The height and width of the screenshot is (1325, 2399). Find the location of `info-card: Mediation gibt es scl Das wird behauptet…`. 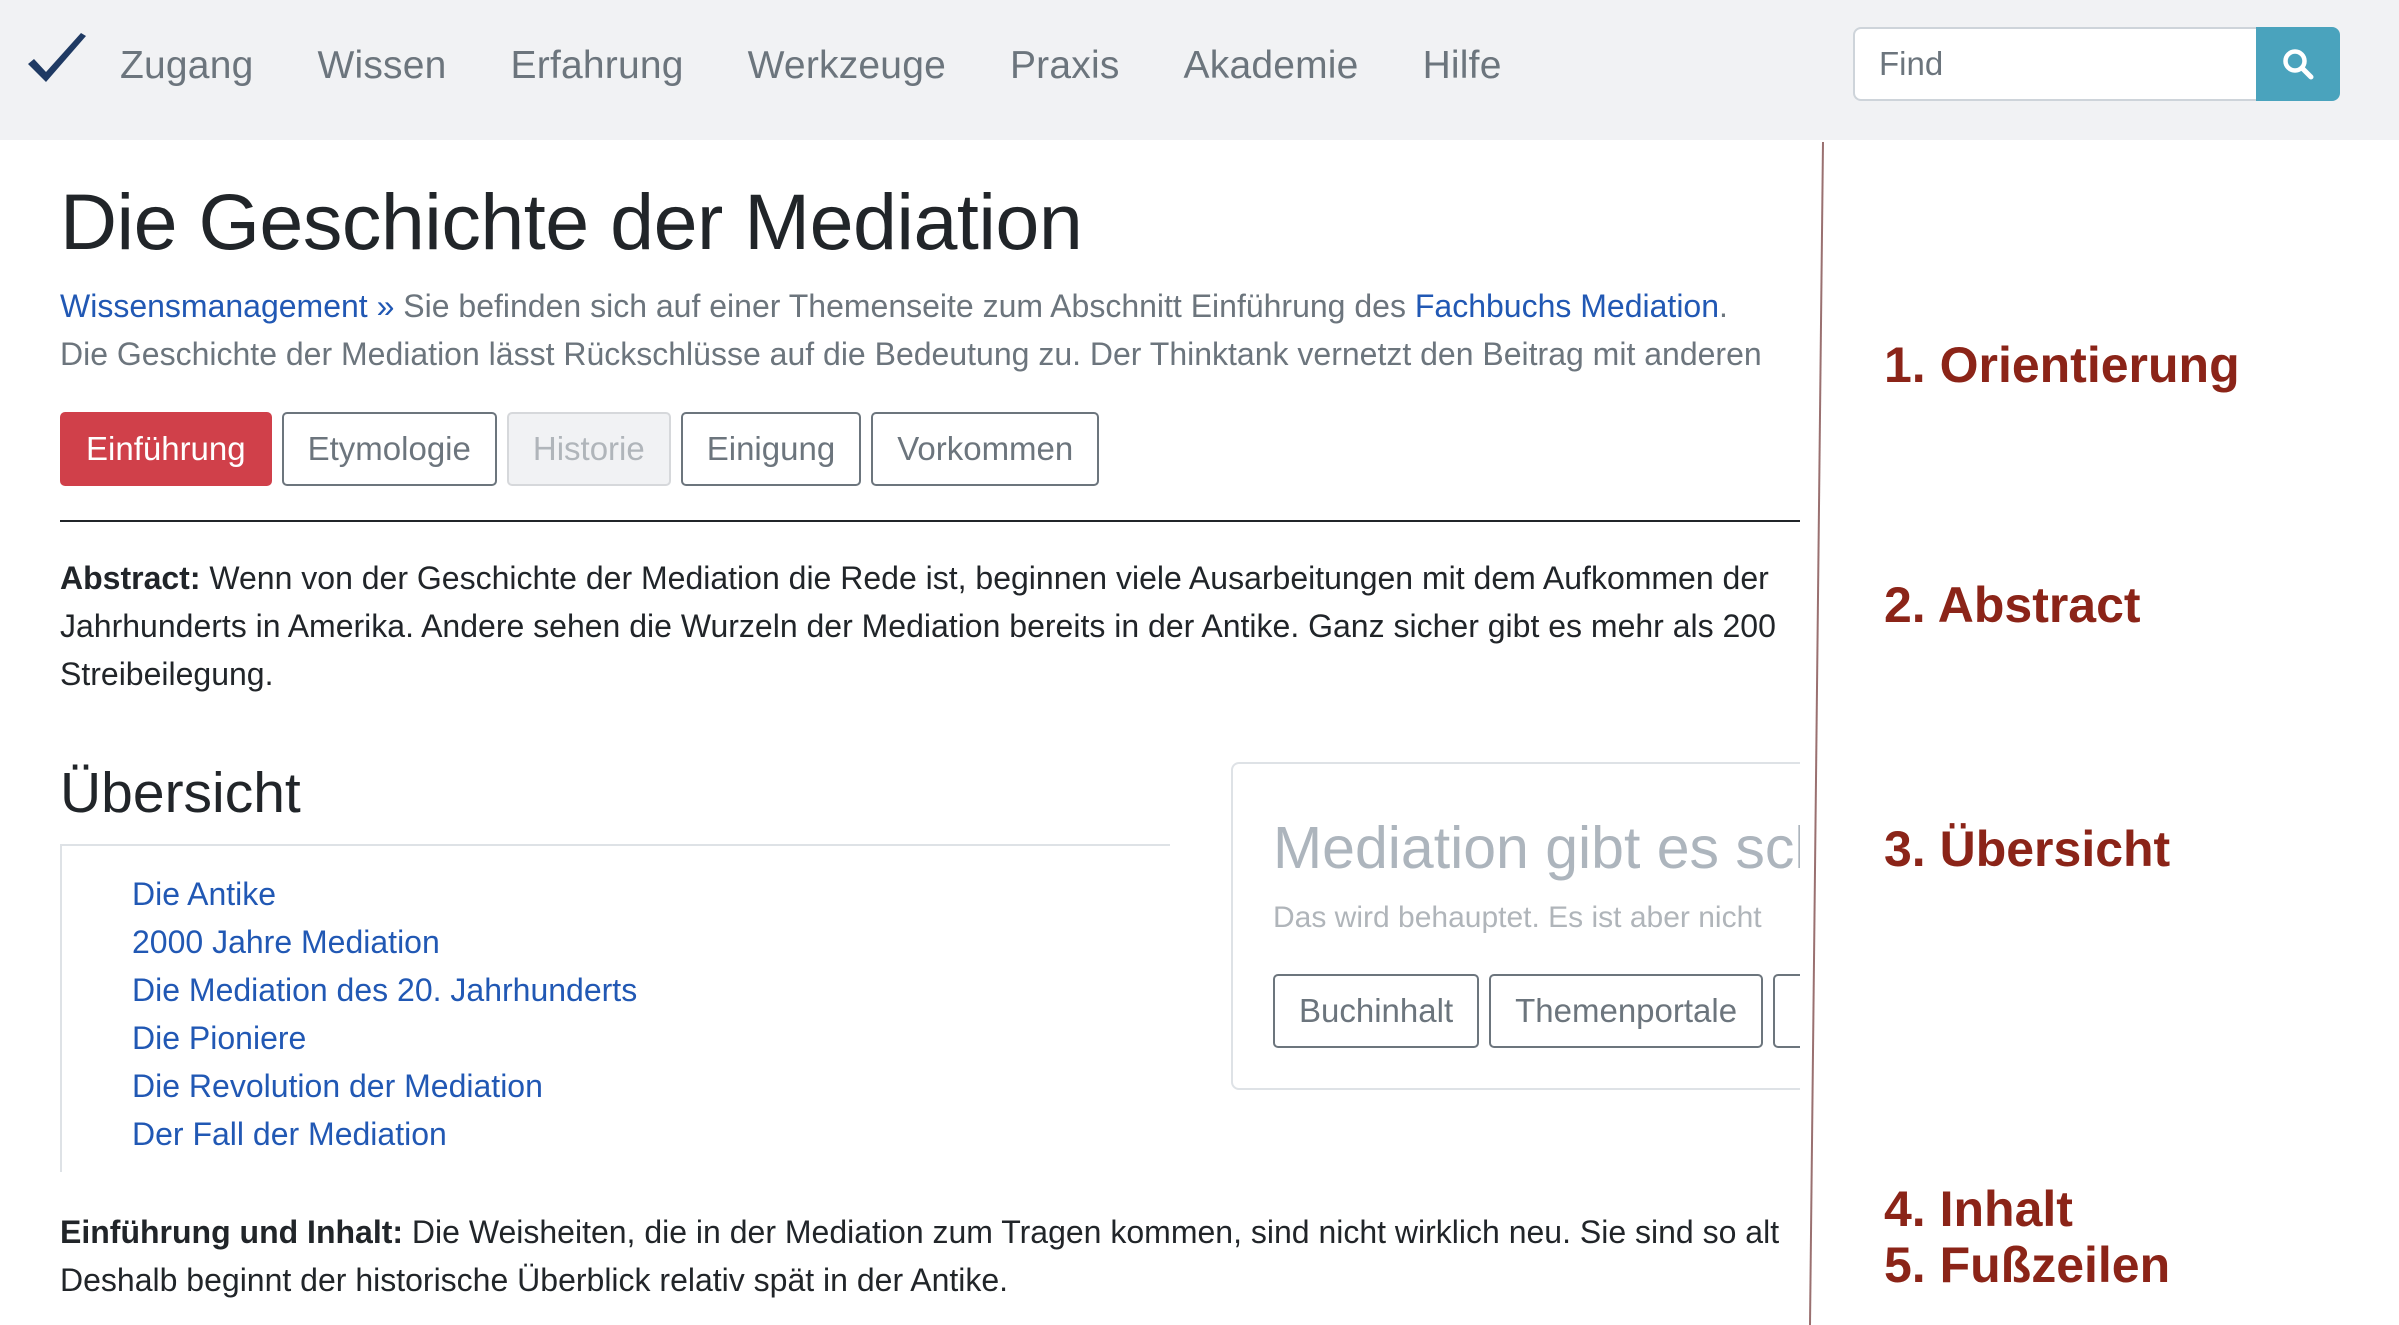

info-card: Mediation gibt es scl Das wird behauptet… is located at coordinates (1515, 926).